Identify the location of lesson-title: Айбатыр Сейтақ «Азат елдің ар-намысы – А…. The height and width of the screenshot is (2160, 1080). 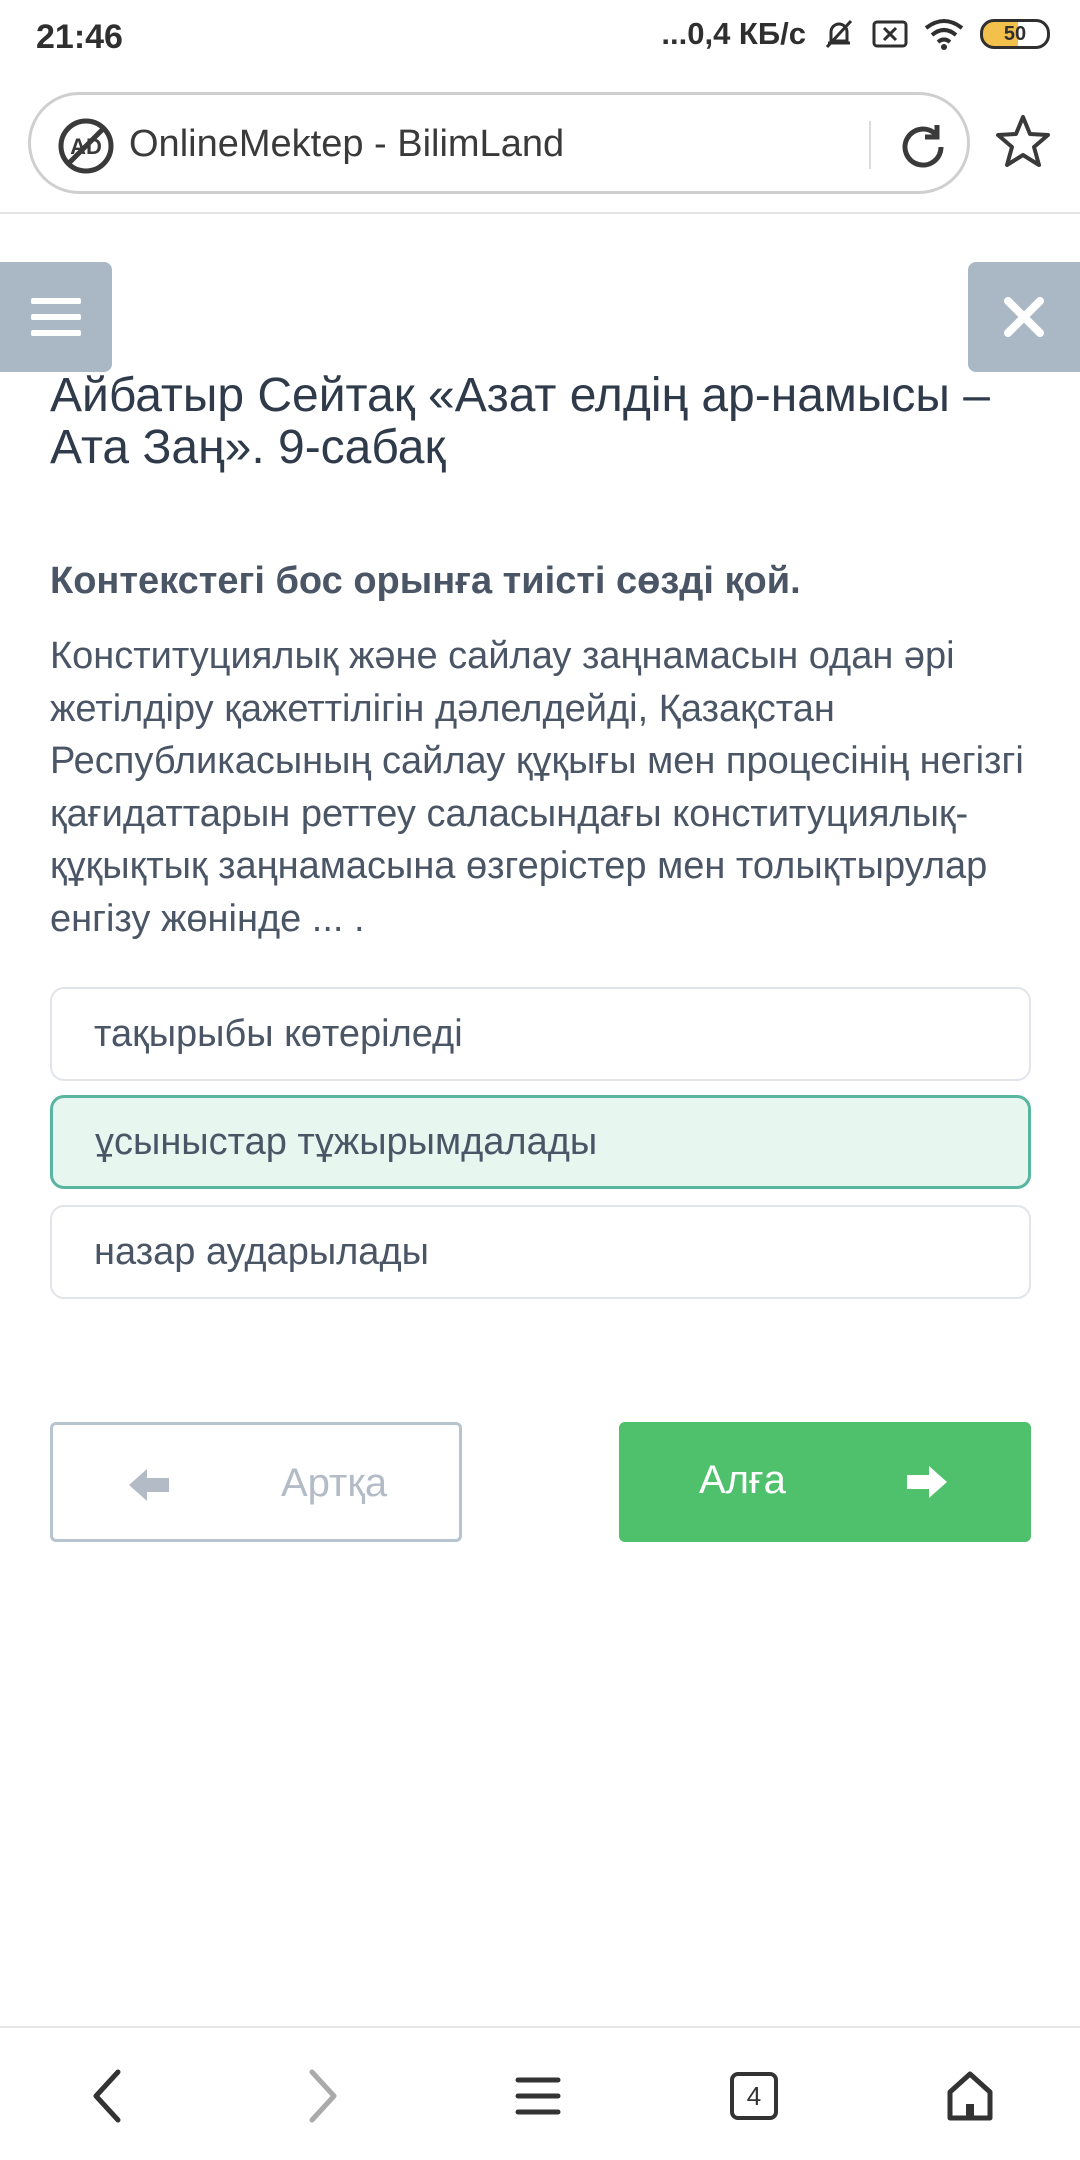
(520, 421).